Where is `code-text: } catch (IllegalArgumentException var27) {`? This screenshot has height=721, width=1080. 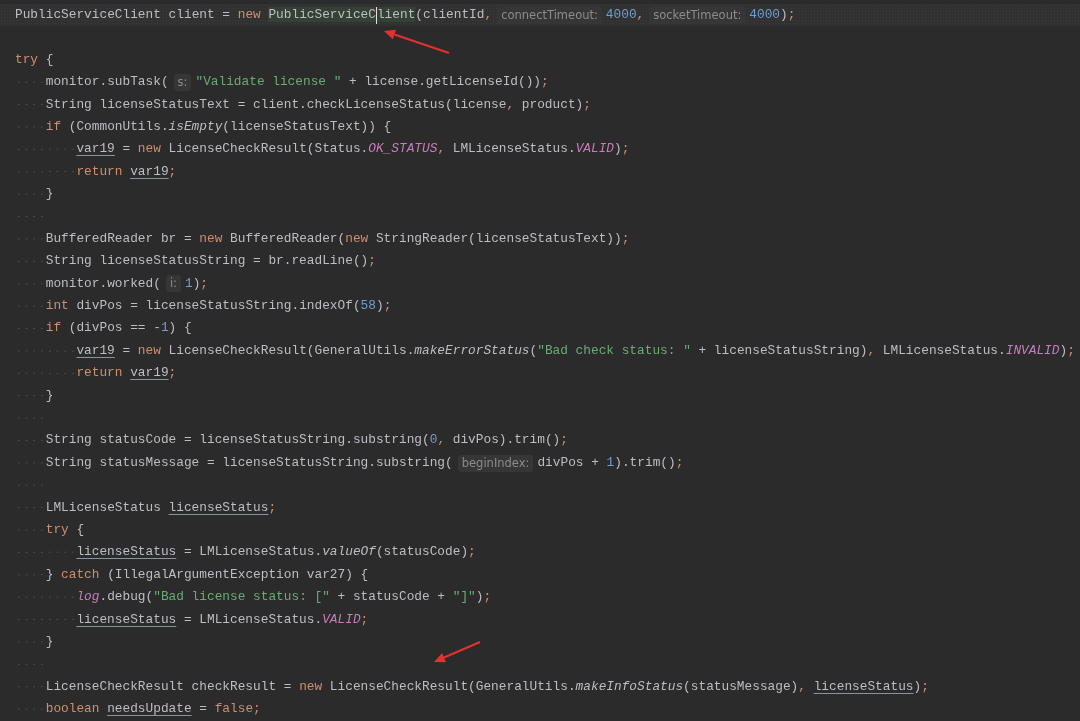
code-text: } catch (IllegalArgumentException var27) { is located at coordinates (207, 574).